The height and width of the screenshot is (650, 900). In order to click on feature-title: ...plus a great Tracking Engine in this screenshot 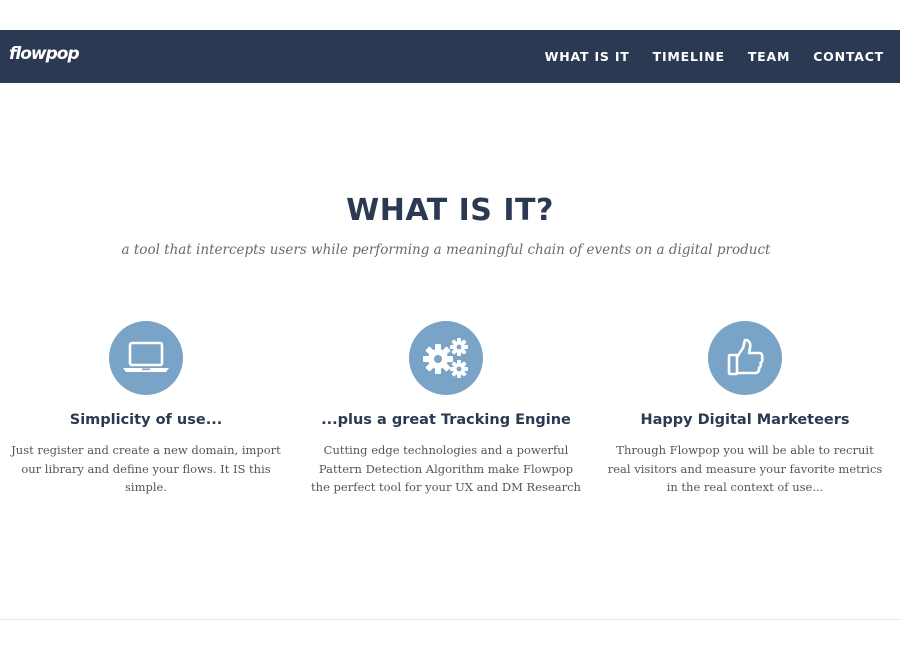, I will do `click(446, 420)`.